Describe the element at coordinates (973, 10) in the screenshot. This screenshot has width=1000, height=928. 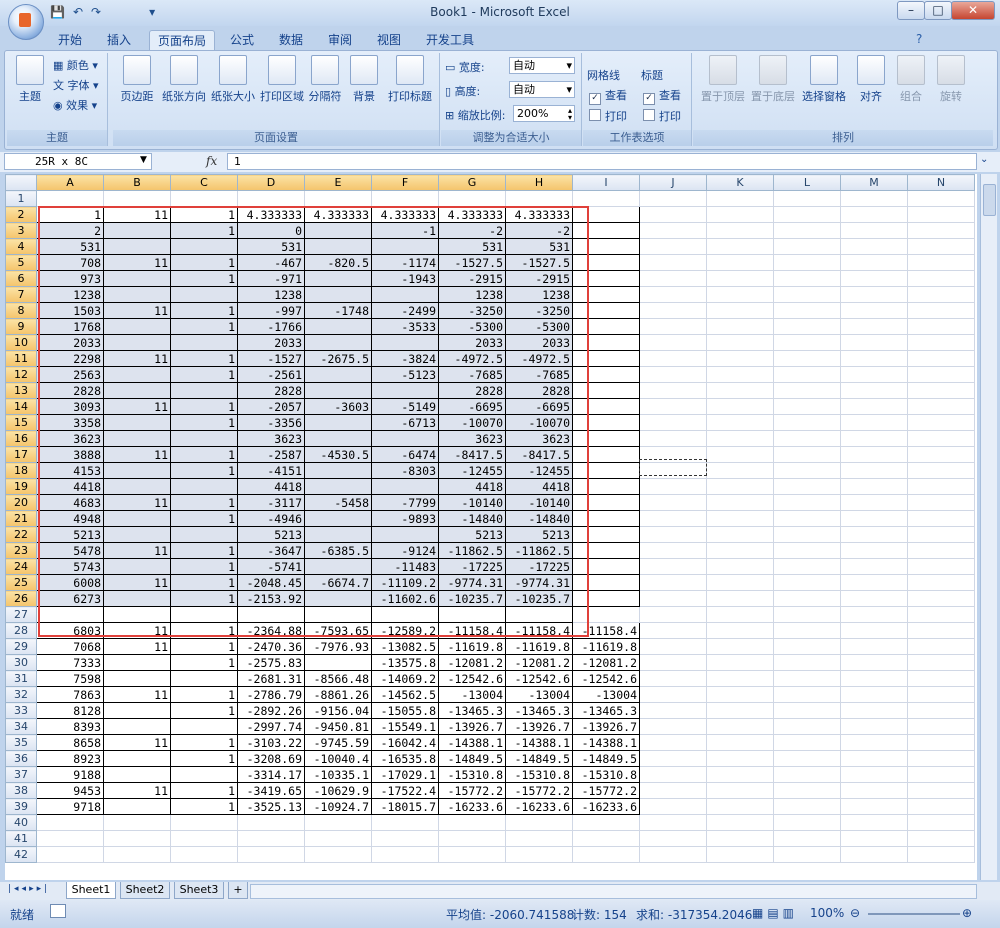
I see `close-button: ✕` at that location.